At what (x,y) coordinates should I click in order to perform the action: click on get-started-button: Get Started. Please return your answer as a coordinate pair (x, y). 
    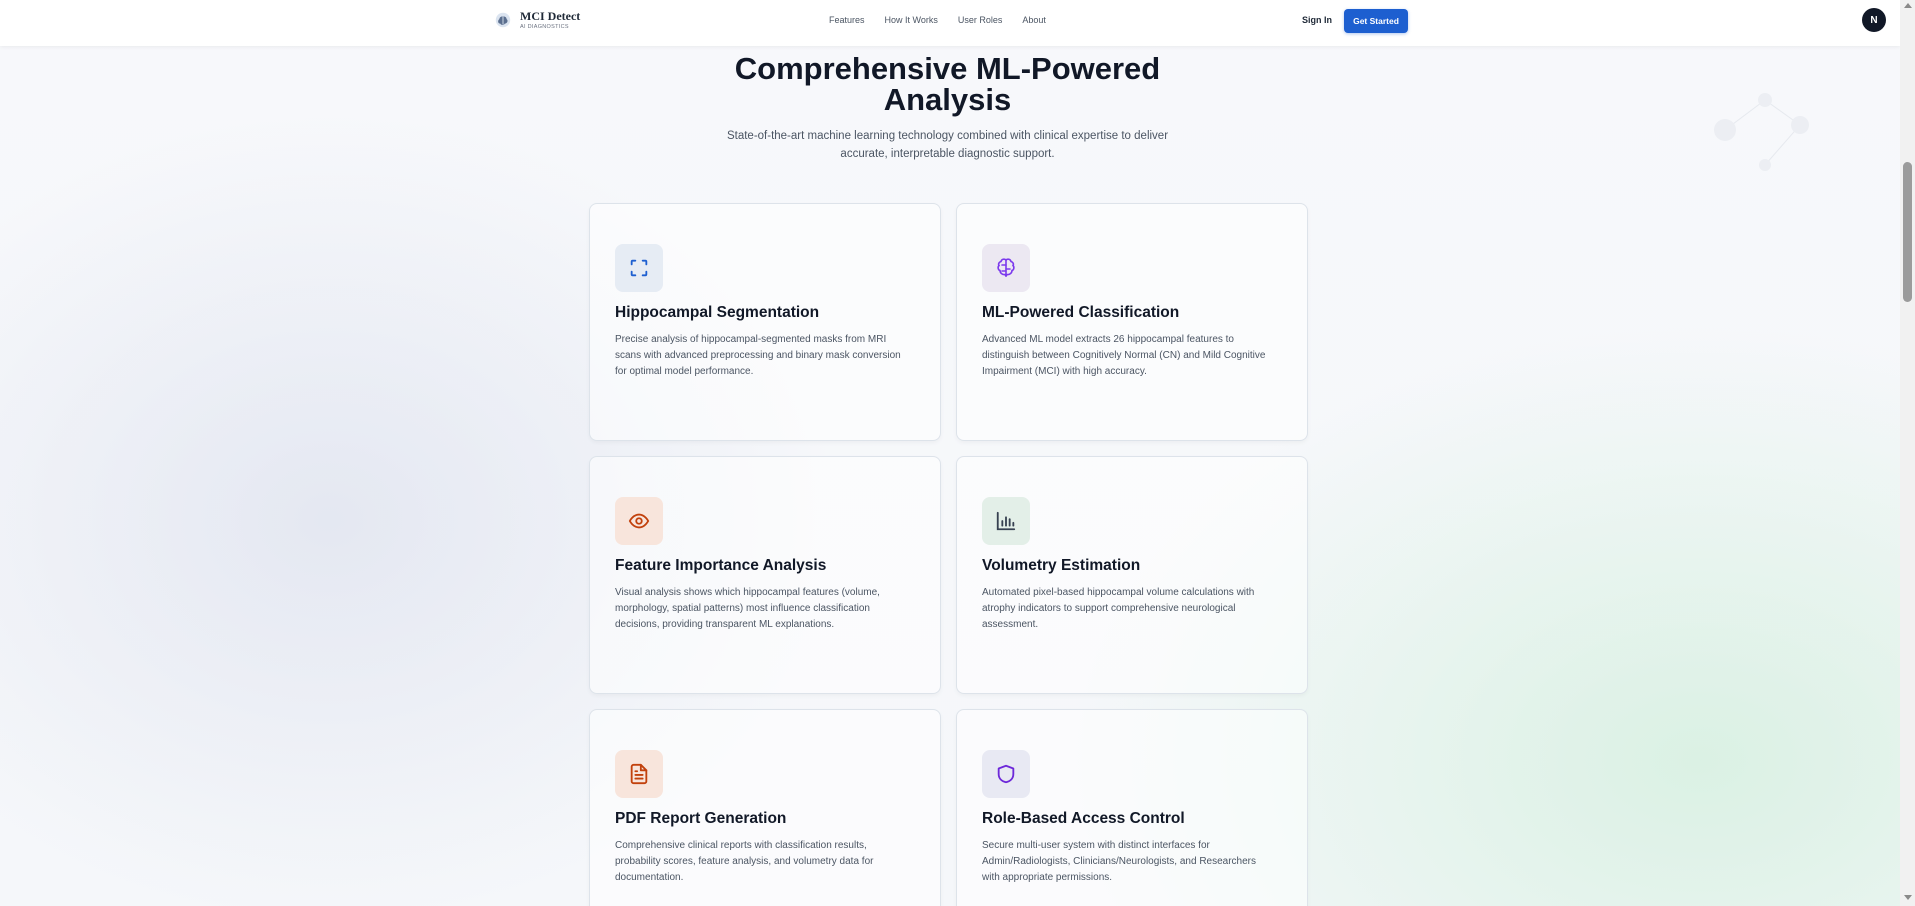
    Looking at the image, I should click on (1376, 21).